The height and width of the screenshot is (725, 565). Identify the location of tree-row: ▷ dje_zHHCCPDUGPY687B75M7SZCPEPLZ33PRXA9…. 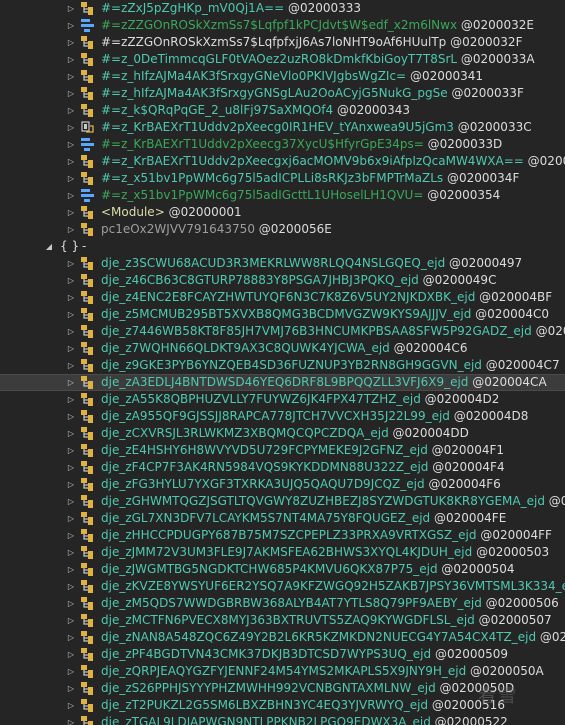
(282, 535).